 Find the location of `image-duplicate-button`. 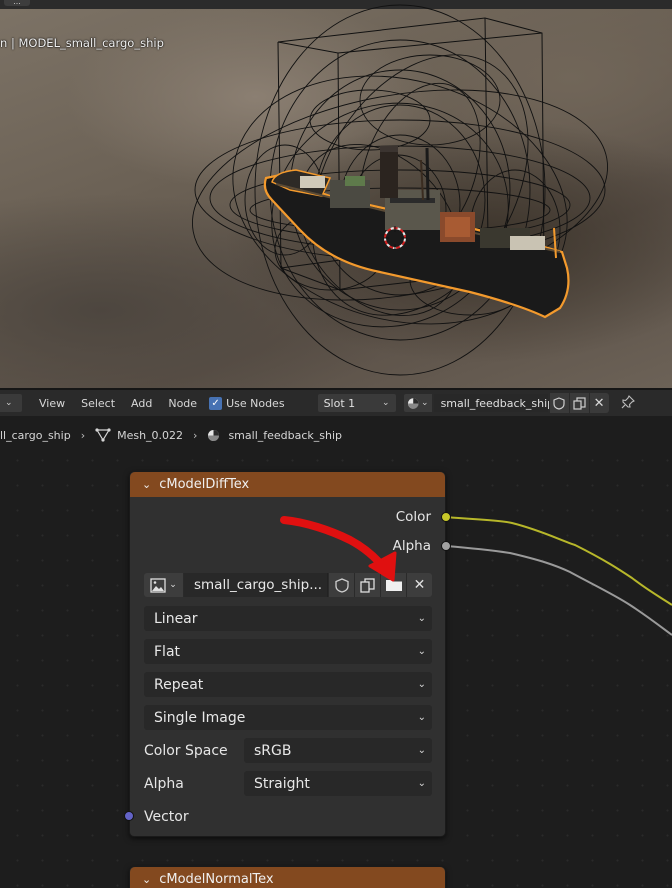

image-duplicate-button is located at coordinates (367, 585).